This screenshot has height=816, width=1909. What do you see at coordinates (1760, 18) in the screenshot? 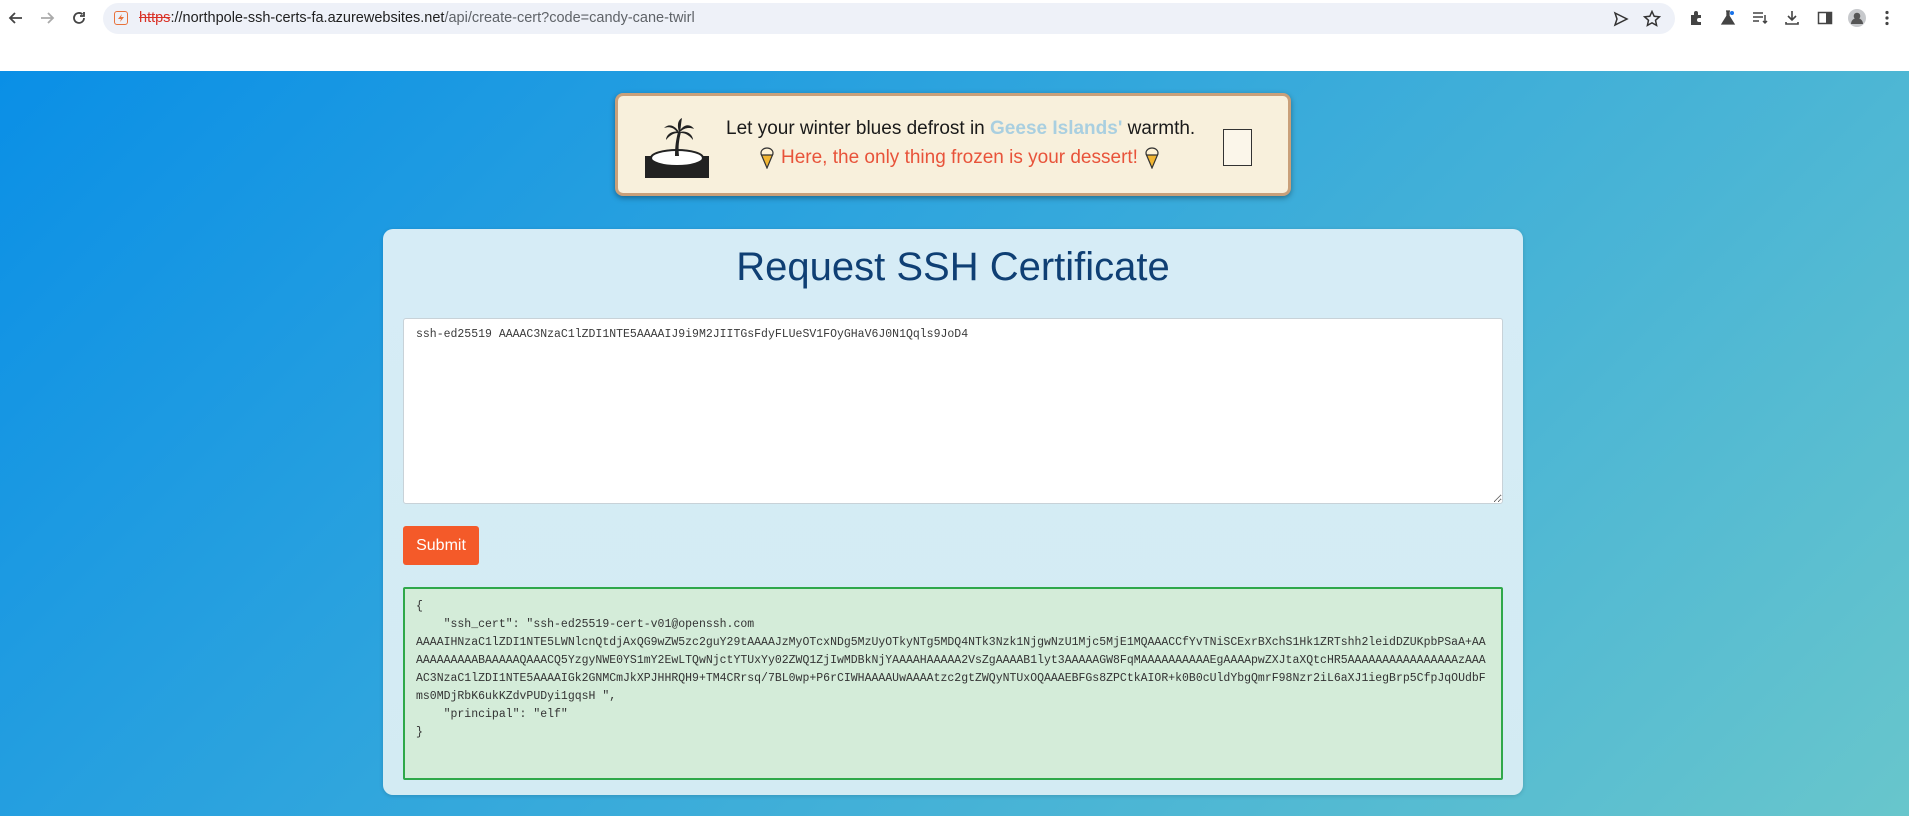
I see `reading-list-icon` at bounding box center [1760, 18].